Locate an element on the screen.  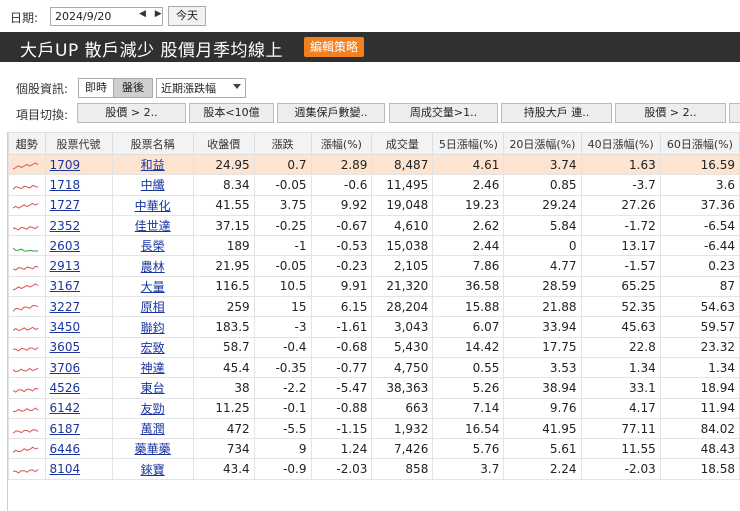
trend-header: 趨勢 is located at coordinates (27, 143).